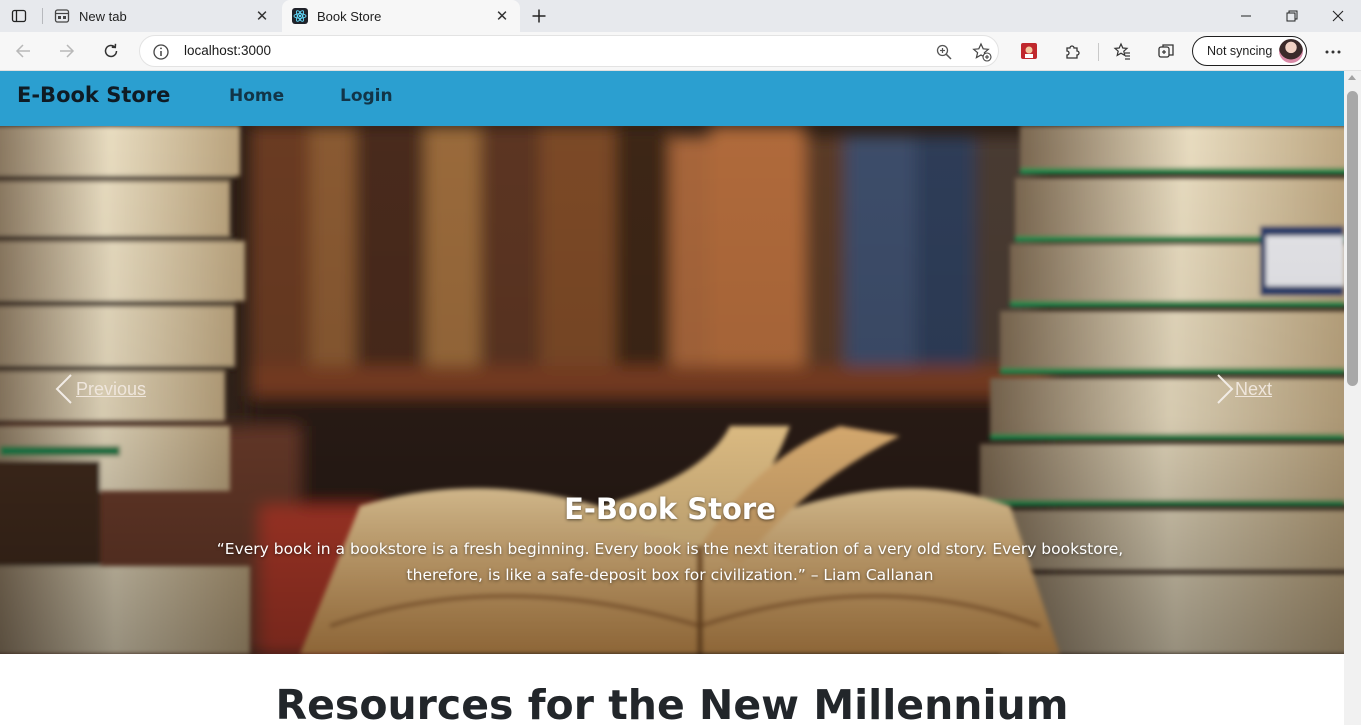 The height and width of the screenshot is (725, 1361). Describe the element at coordinates (349, 16) in the screenshot. I see `tab-label: Book Store` at that location.